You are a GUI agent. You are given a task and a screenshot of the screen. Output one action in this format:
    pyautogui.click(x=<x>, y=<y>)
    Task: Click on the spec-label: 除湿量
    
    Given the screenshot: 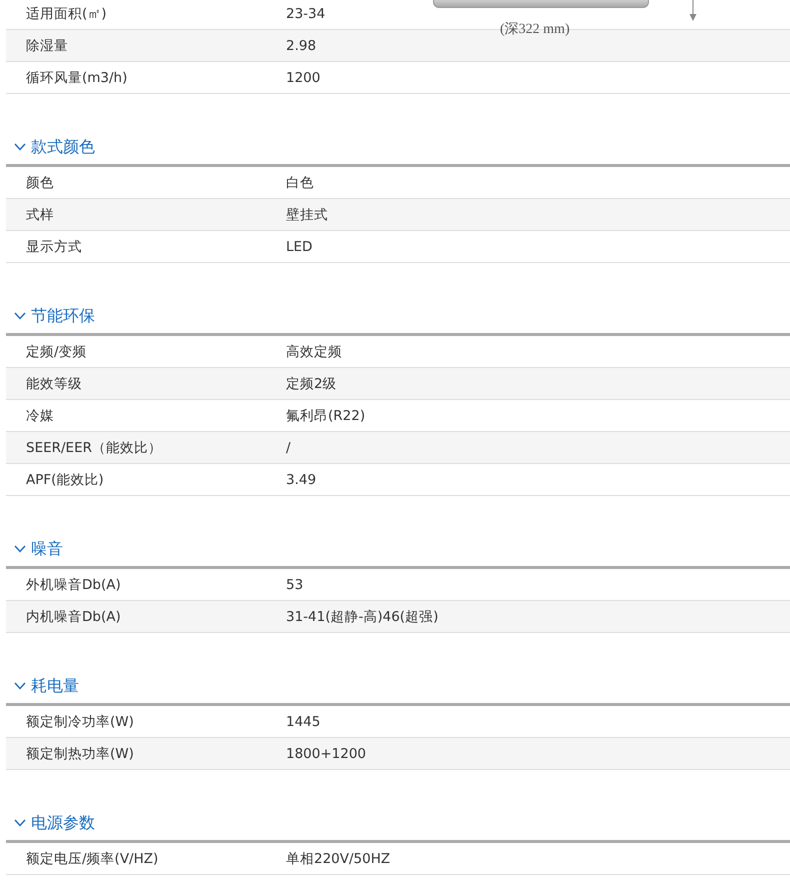 What is the action you would take?
    pyautogui.click(x=47, y=45)
    